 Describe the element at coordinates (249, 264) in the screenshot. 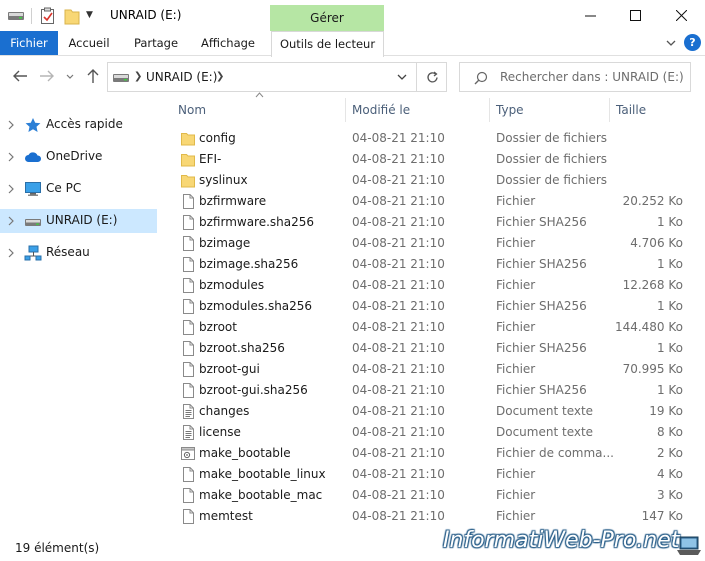

I see `file-name: bzimage.sha256` at that location.